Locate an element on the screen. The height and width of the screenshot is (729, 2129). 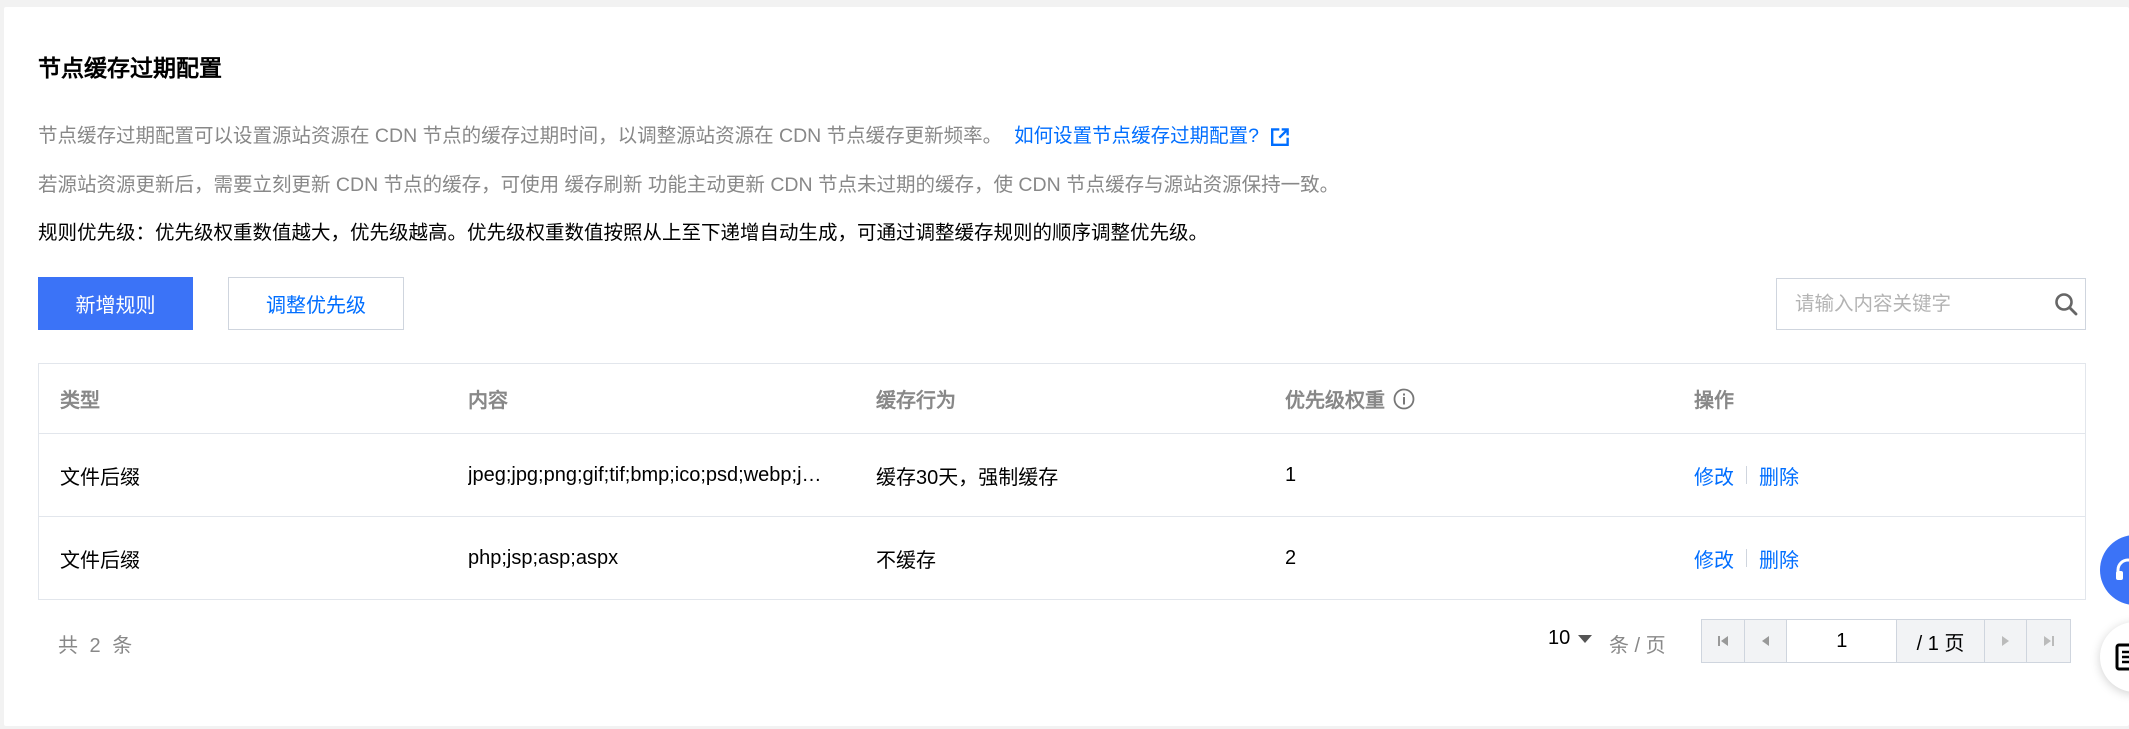
page-size-select: 10 is located at coordinates (1570, 638).